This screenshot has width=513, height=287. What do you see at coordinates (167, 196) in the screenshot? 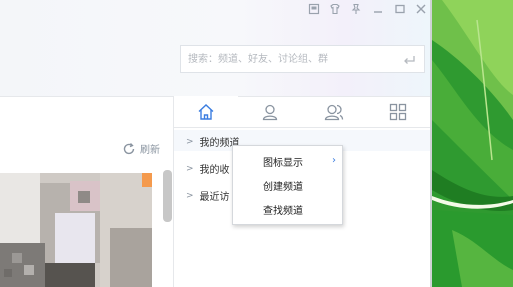
I see `scrollbar-thumb` at bounding box center [167, 196].